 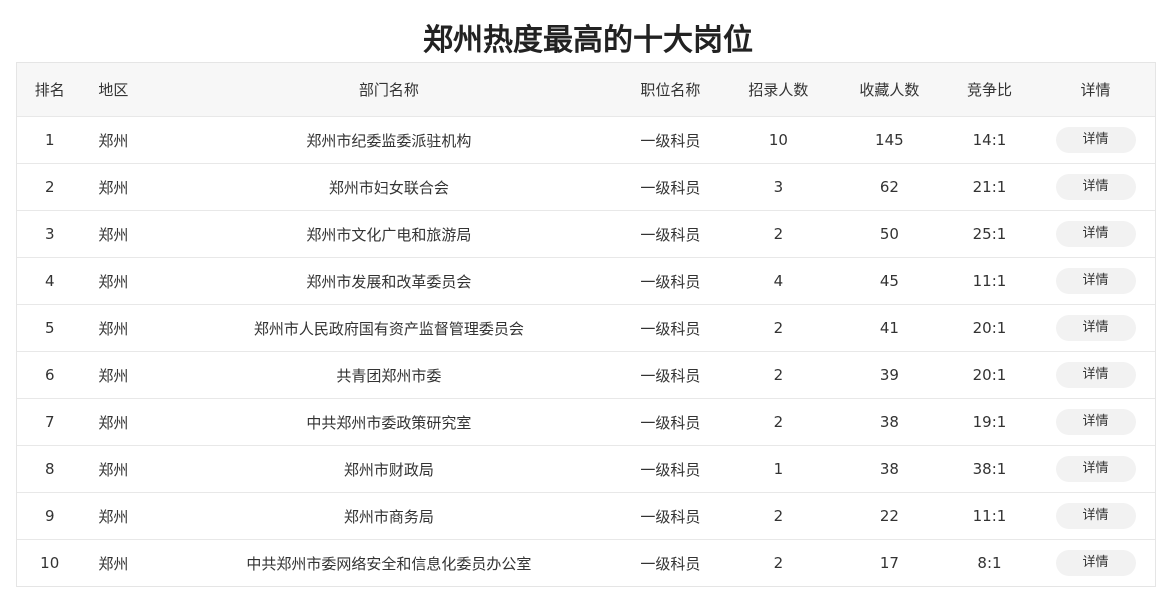 What do you see at coordinates (49, 281) in the screenshot?
I see `rank-cell: 4` at bounding box center [49, 281].